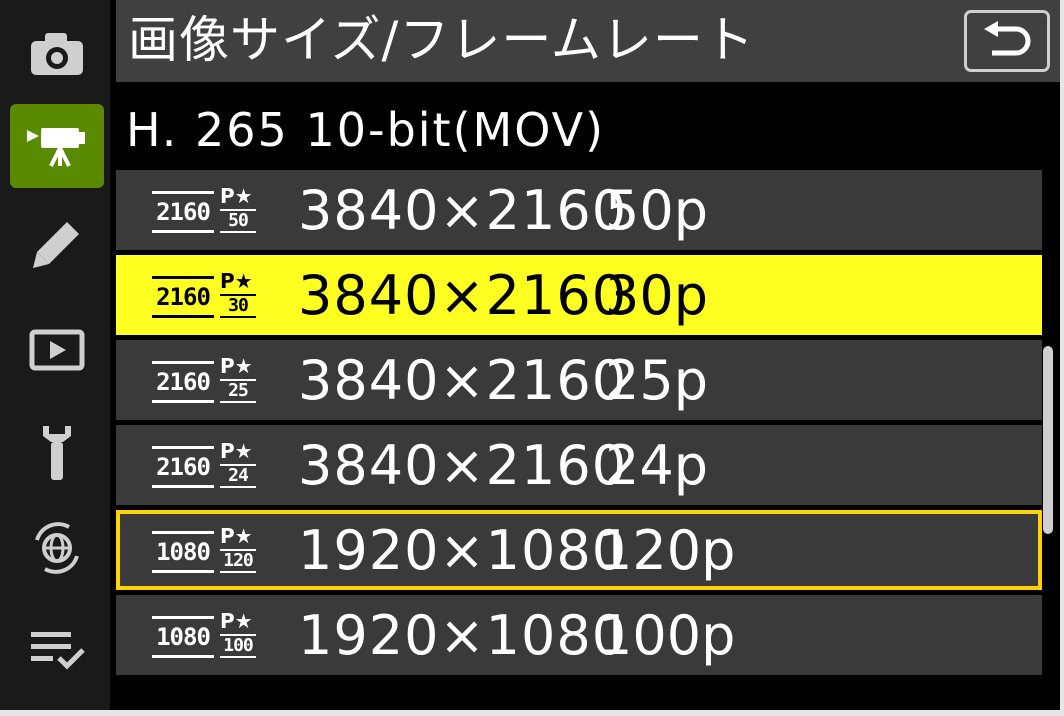 The image size is (1064, 716). I want to click on list-item: 2160 P★ 24 3840×2160 24p, so click(579, 465).